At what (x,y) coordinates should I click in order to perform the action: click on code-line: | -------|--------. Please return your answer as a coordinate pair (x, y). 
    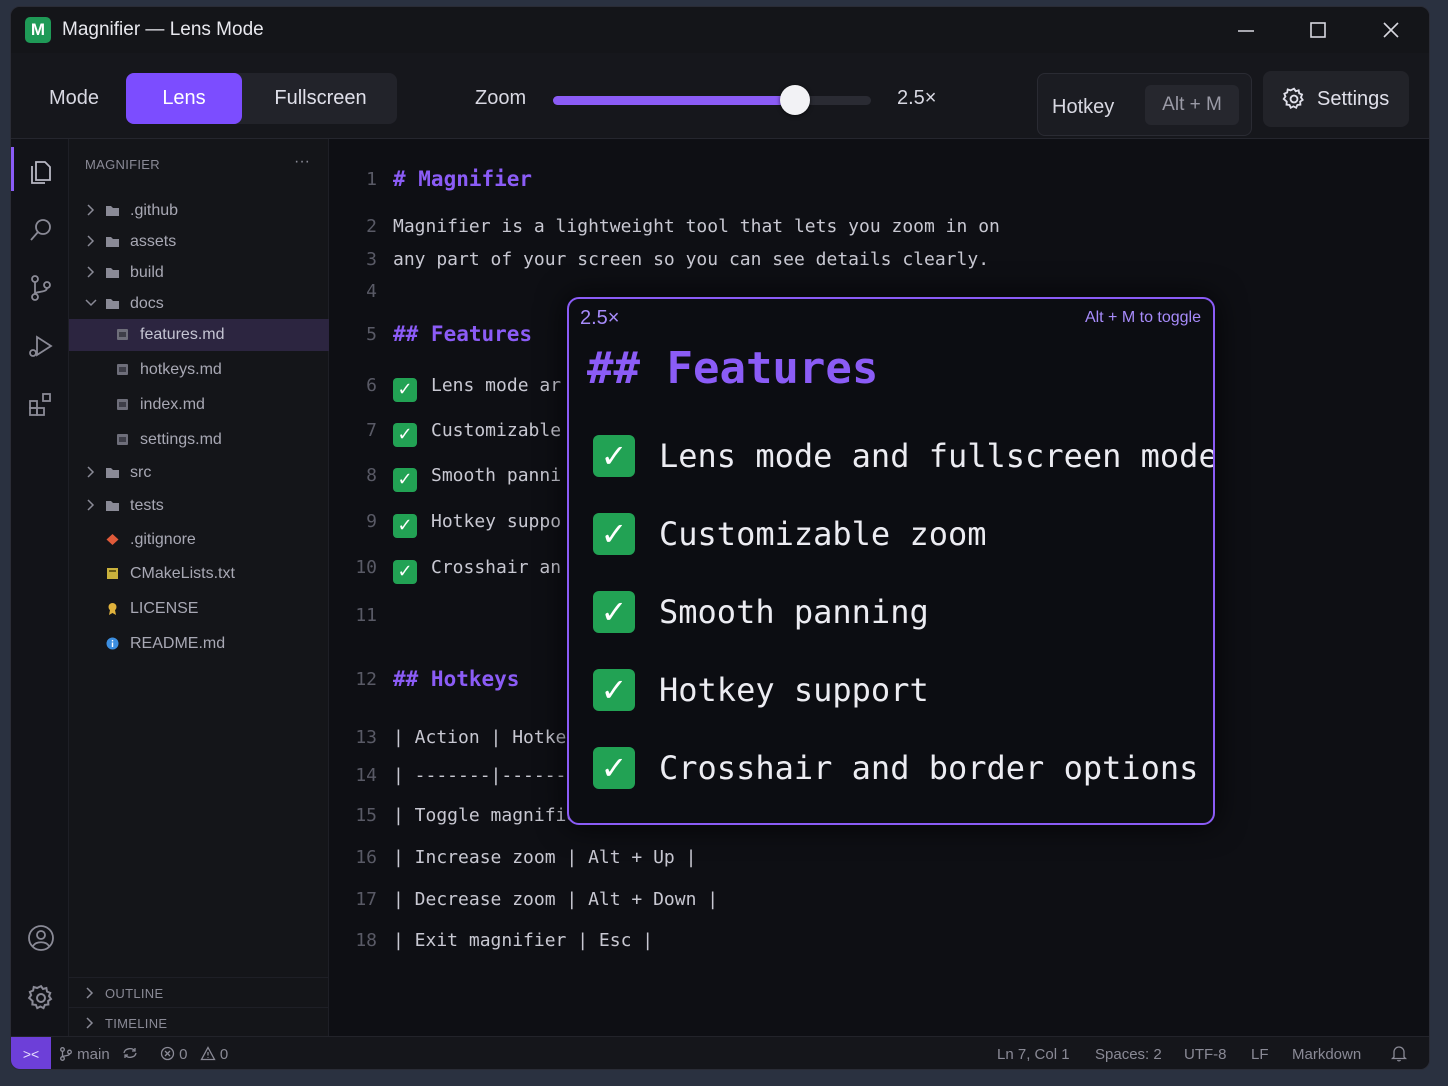
    Looking at the image, I should click on (491, 775).